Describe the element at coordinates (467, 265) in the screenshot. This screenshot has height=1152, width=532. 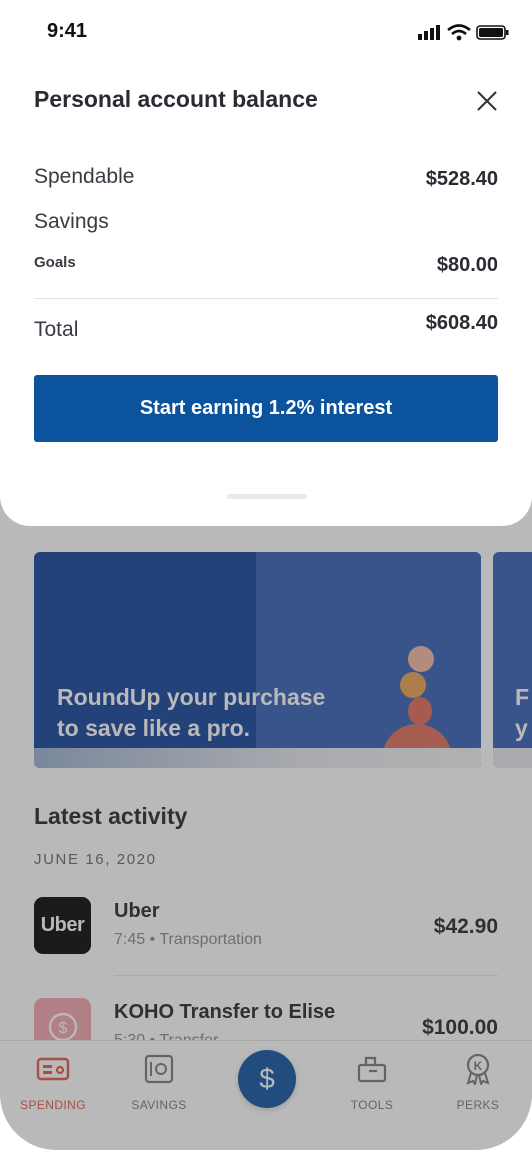
I see `goals-value: $80.00` at that location.